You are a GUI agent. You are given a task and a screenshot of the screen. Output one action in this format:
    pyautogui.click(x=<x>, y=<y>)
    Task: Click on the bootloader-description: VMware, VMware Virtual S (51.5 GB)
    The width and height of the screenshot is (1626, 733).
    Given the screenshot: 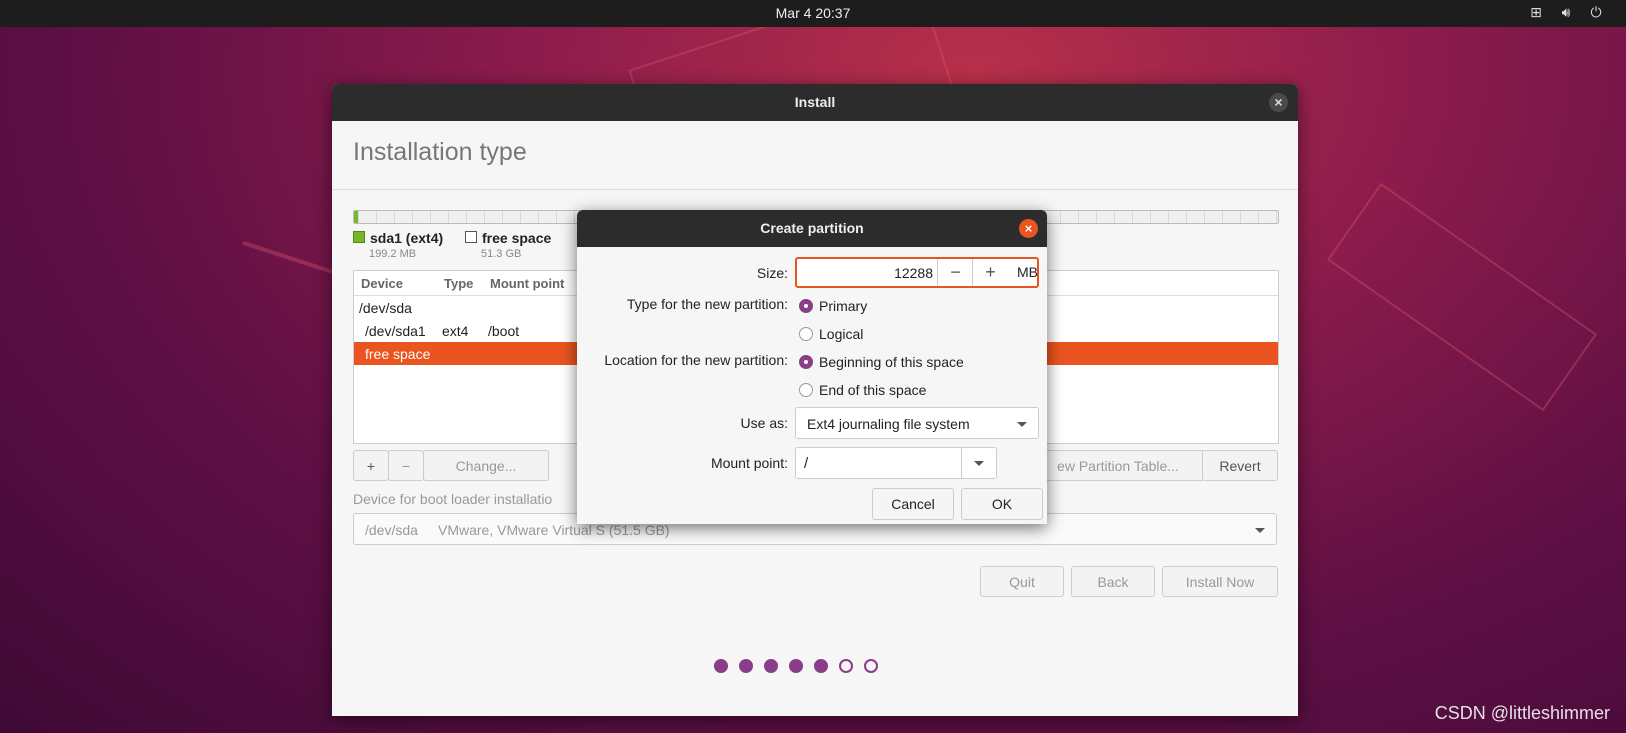 What is the action you would take?
    pyautogui.click(x=554, y=530)
    